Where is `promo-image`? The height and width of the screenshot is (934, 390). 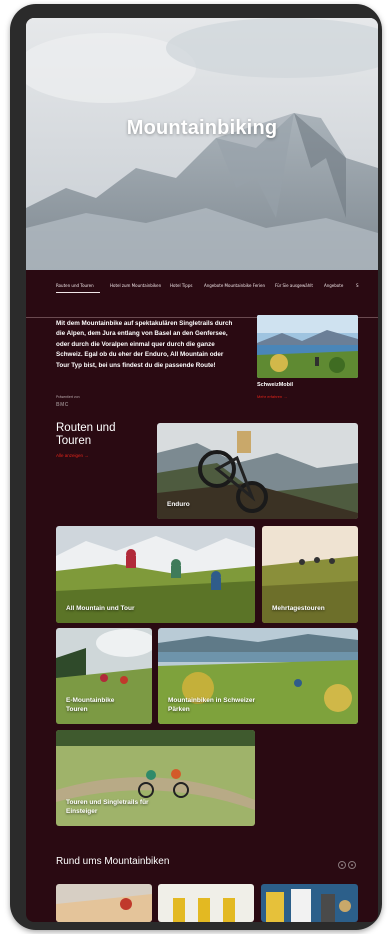 promo-image is located at coordinates (307, 346).